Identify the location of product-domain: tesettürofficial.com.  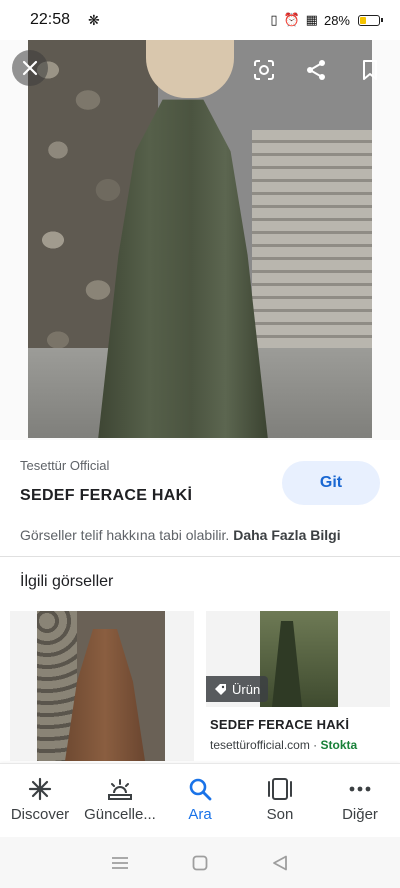
(260, 745).